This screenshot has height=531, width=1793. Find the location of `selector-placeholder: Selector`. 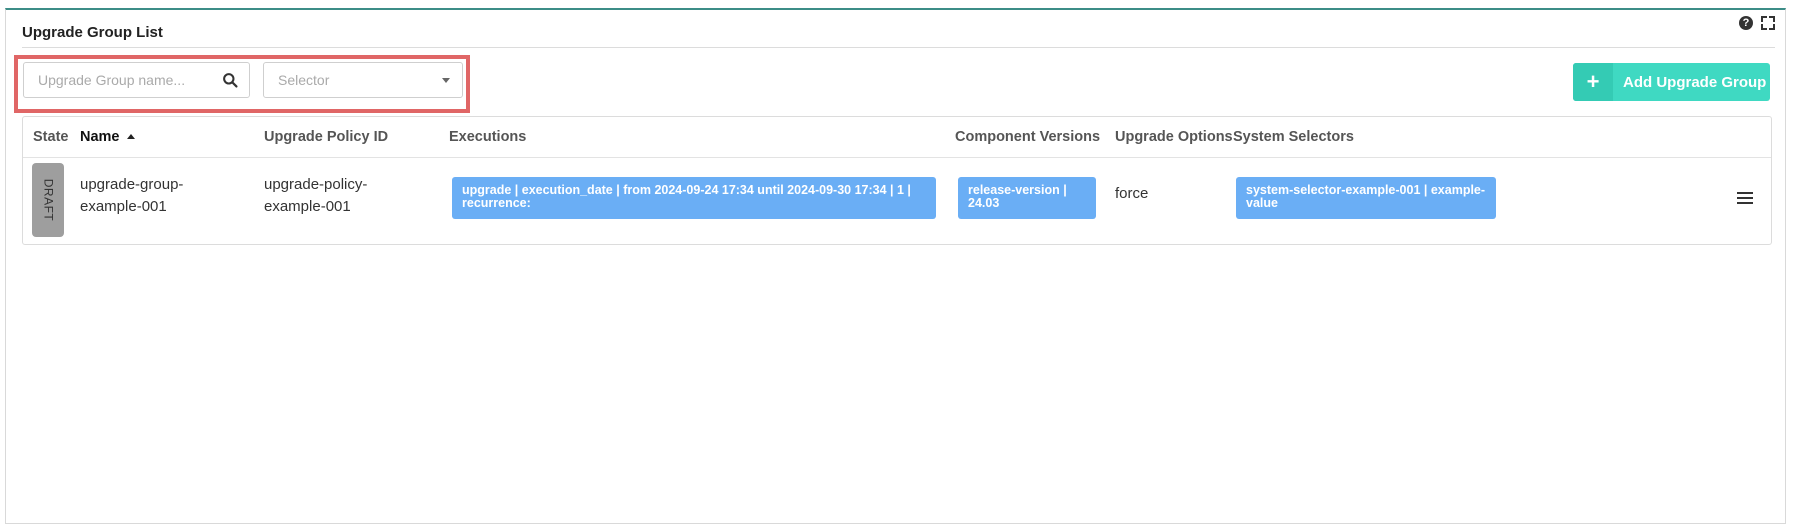

selector-placeholder: Selector is located at coordinates (304, 80).